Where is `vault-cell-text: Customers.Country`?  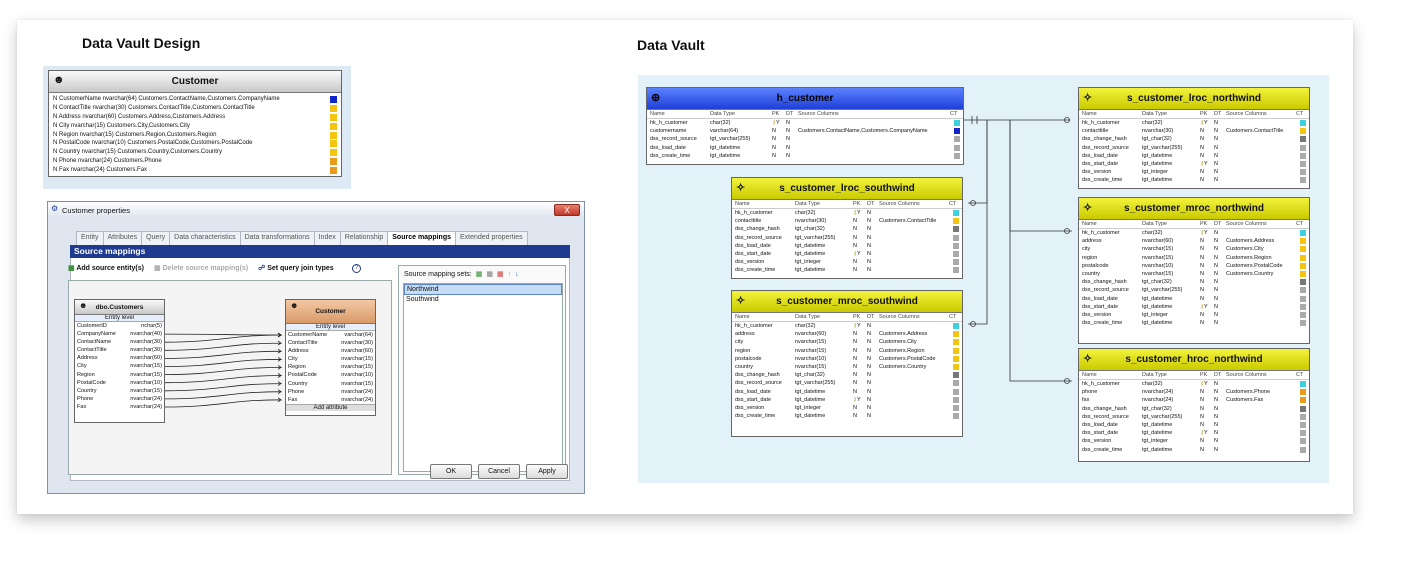
vault-cell-text: Customers.Country is located at coordinates (1250, 273).